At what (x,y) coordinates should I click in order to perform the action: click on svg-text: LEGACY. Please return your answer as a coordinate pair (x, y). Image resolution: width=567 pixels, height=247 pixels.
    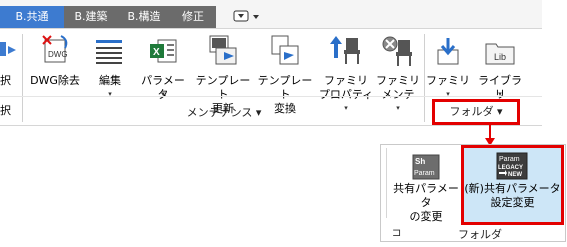
    Looking at the image, I should click on (510, 168).